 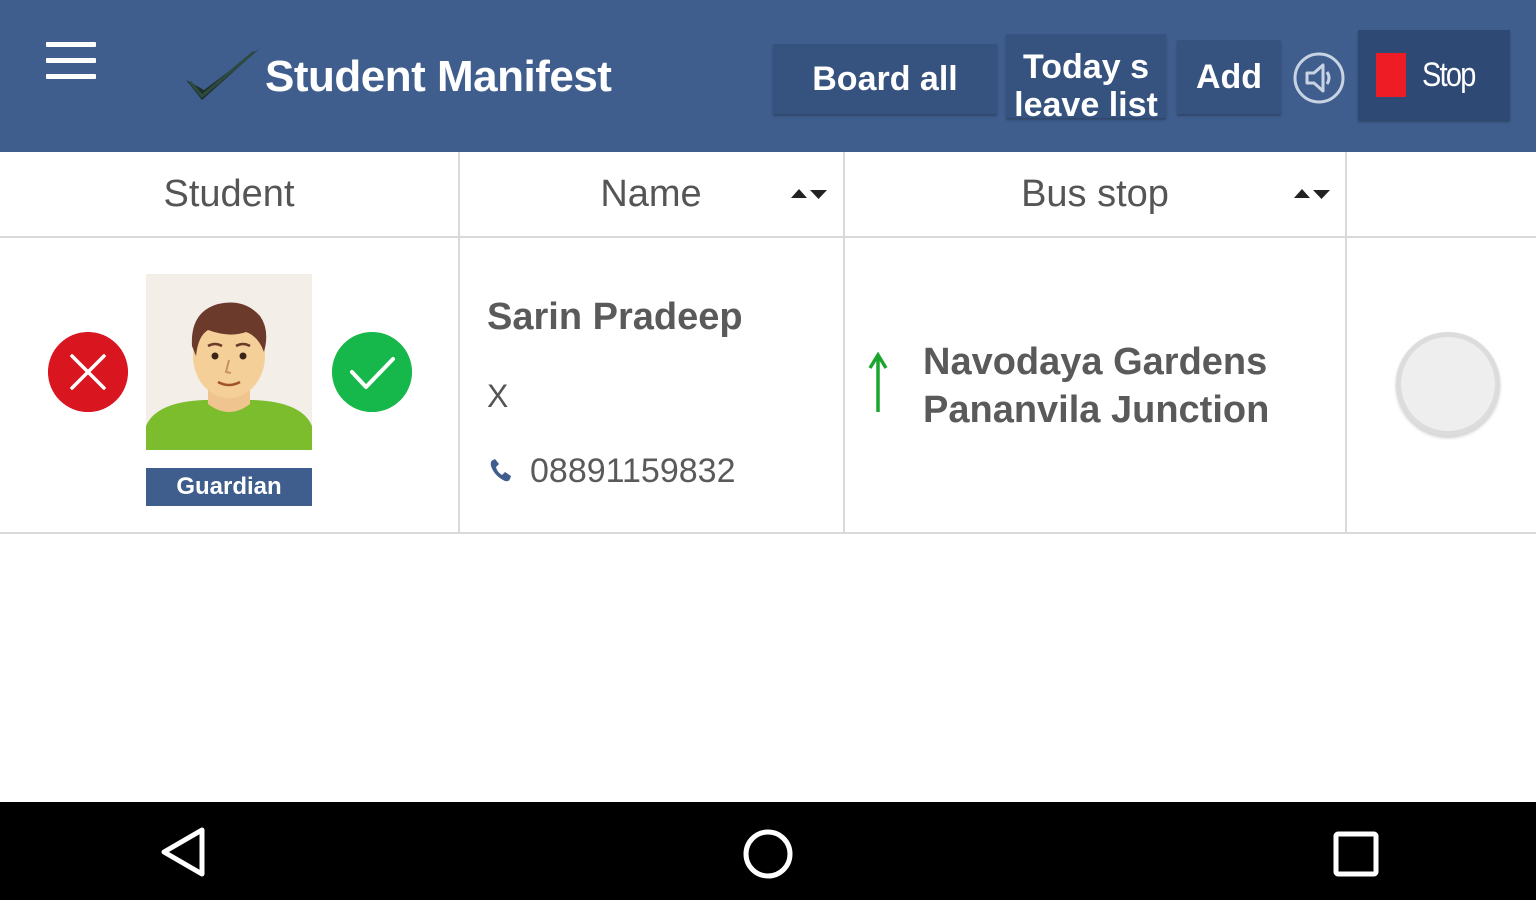 I want to click on avatar-image, so click(x=229, y=362).